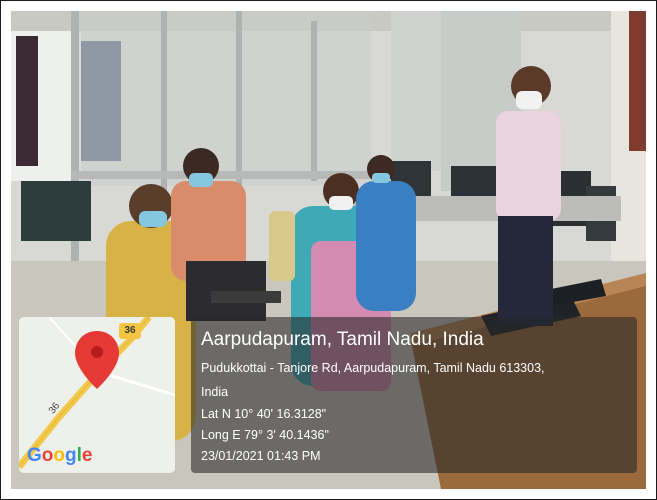 The width and height of the screenshot is (657, 500). Describe the element at coordinates (342, 339) in the screenshot. I see `place-title: Aarpudapuram, Tamil Nadu, India` at that location.